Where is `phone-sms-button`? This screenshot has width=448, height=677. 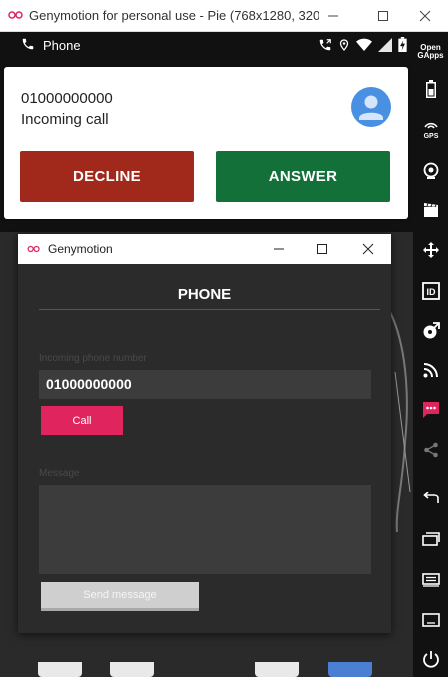
phone-sms-button is located at coordinates (430, 410).